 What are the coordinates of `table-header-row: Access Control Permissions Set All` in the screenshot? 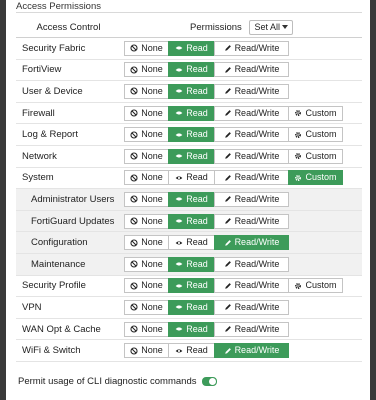 It's located at (189, 27).